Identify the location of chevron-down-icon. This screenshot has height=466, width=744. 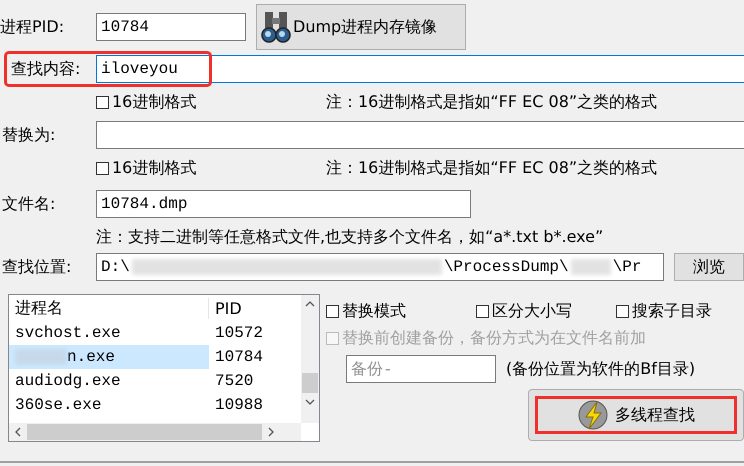
(310, 402).